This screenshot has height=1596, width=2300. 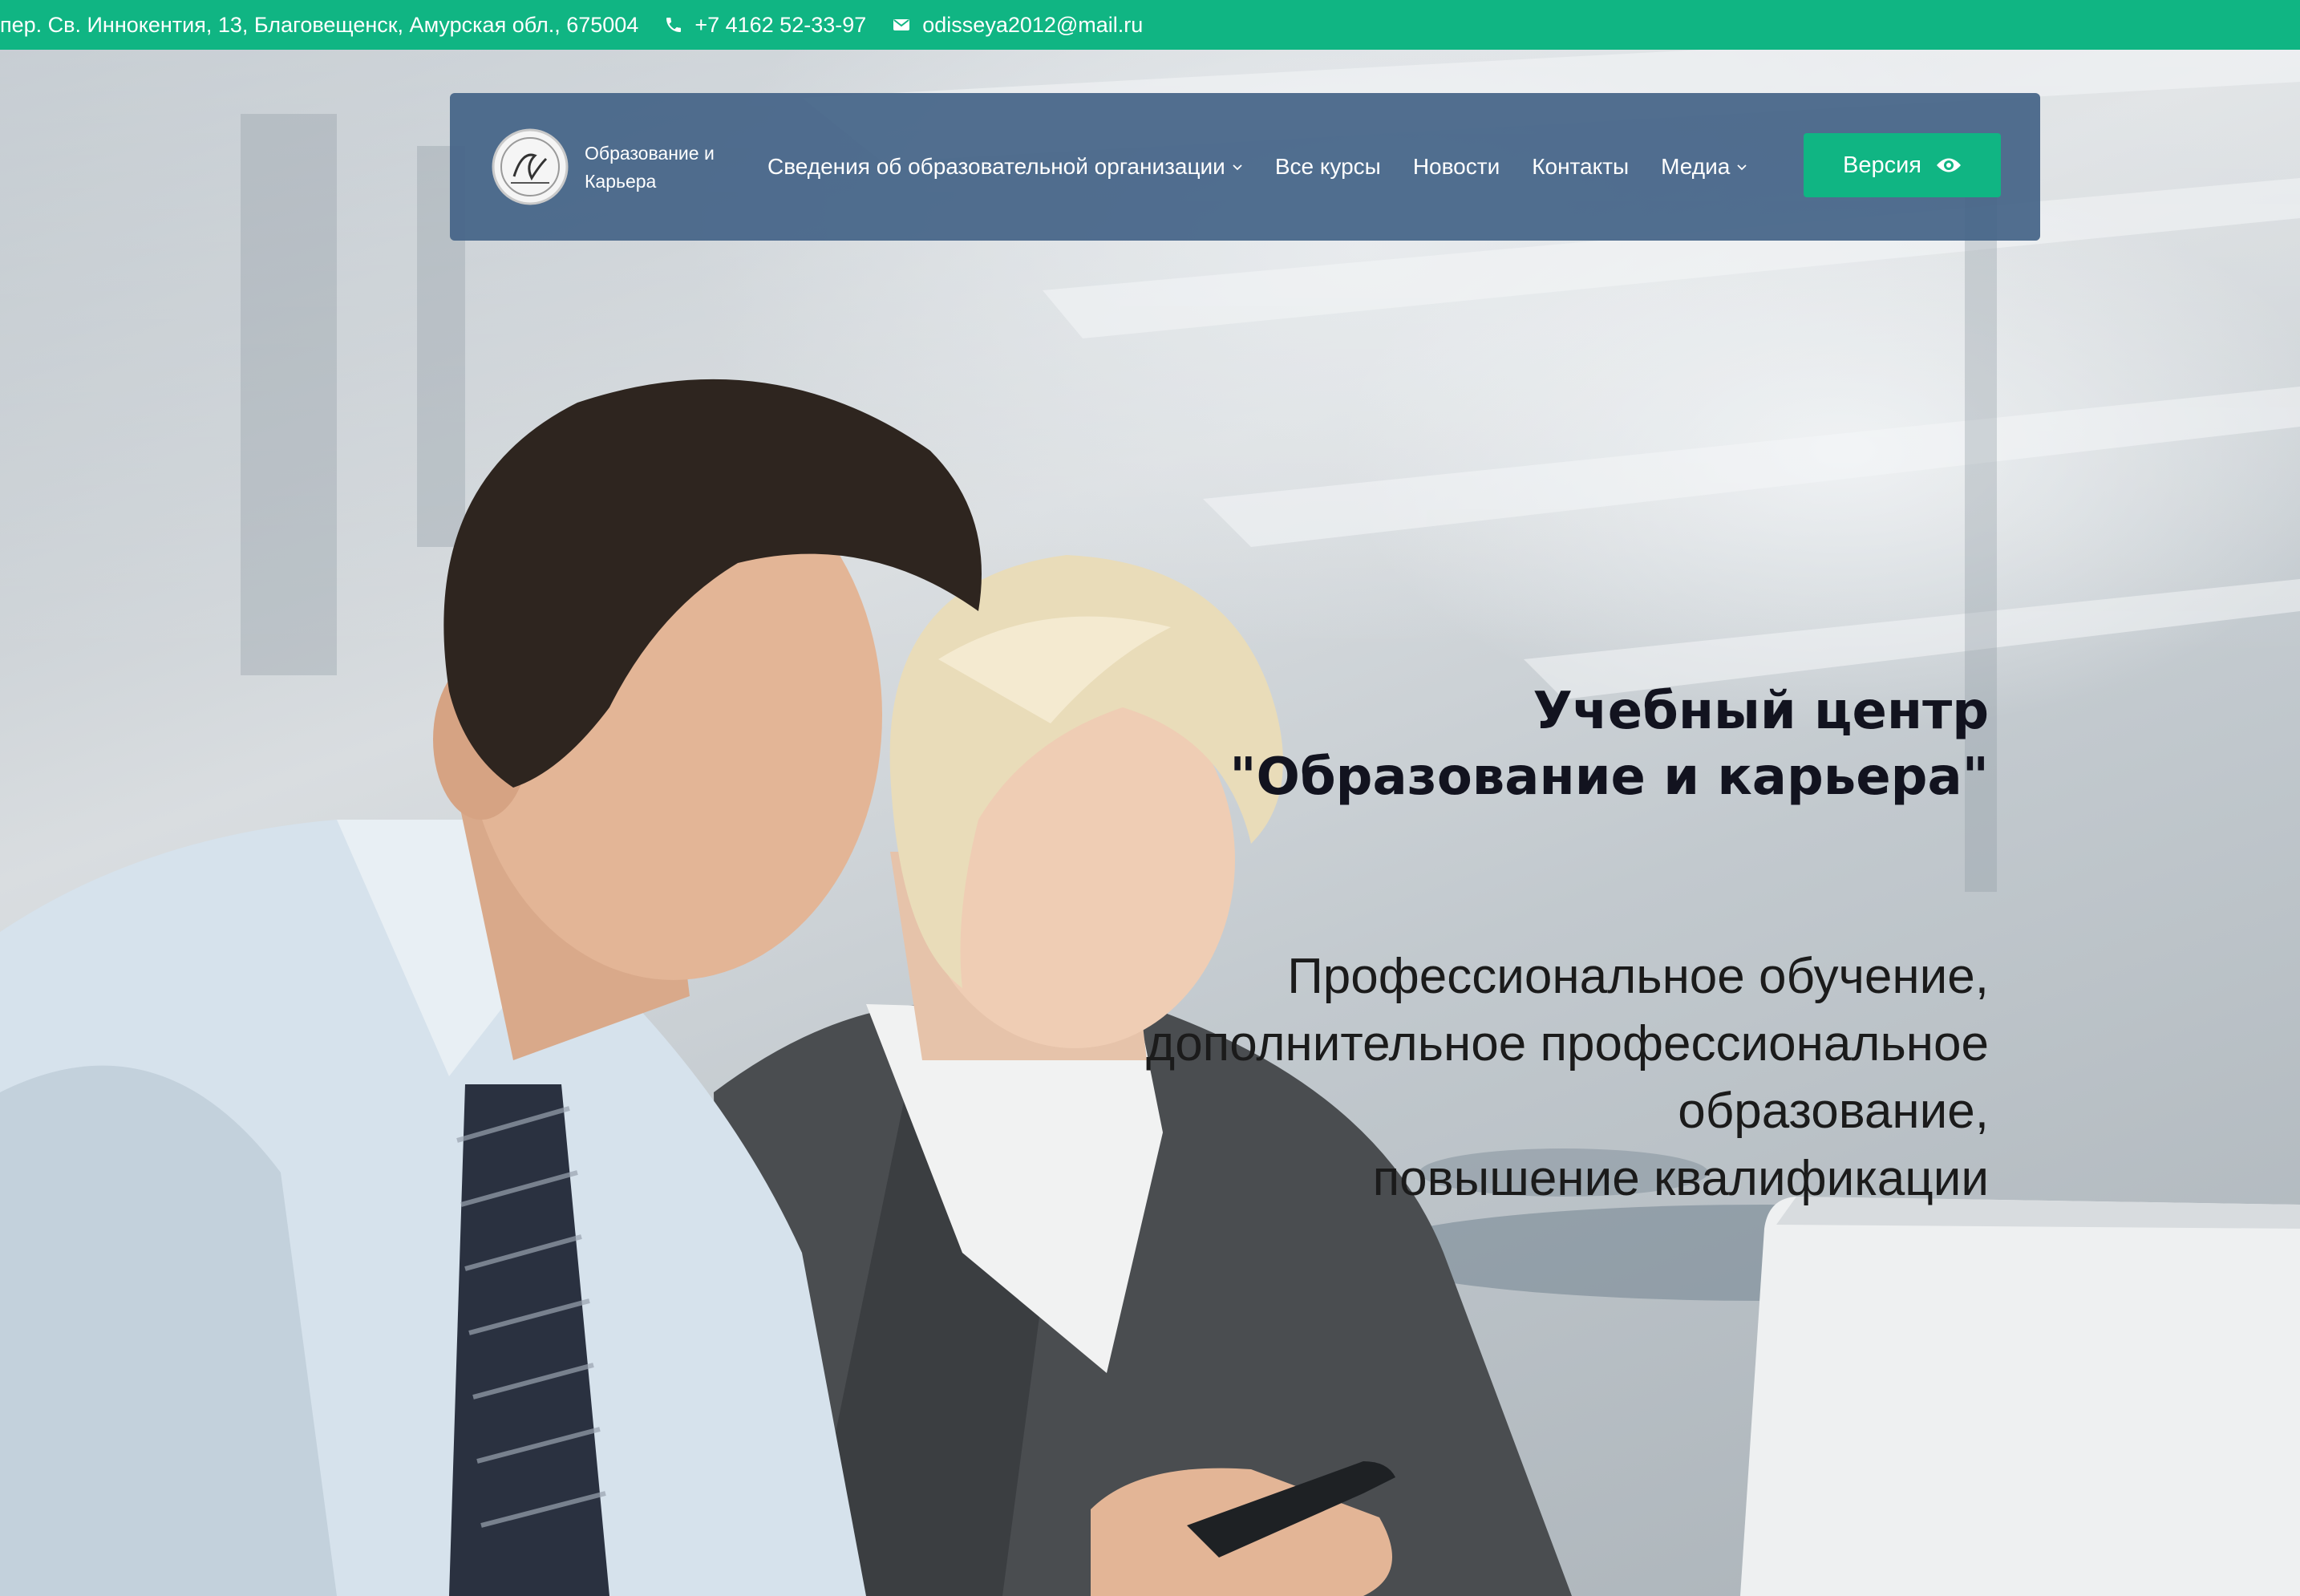 I want to click on email-item: odisseya2012@mail.ru, so click(x=1017, y=25).